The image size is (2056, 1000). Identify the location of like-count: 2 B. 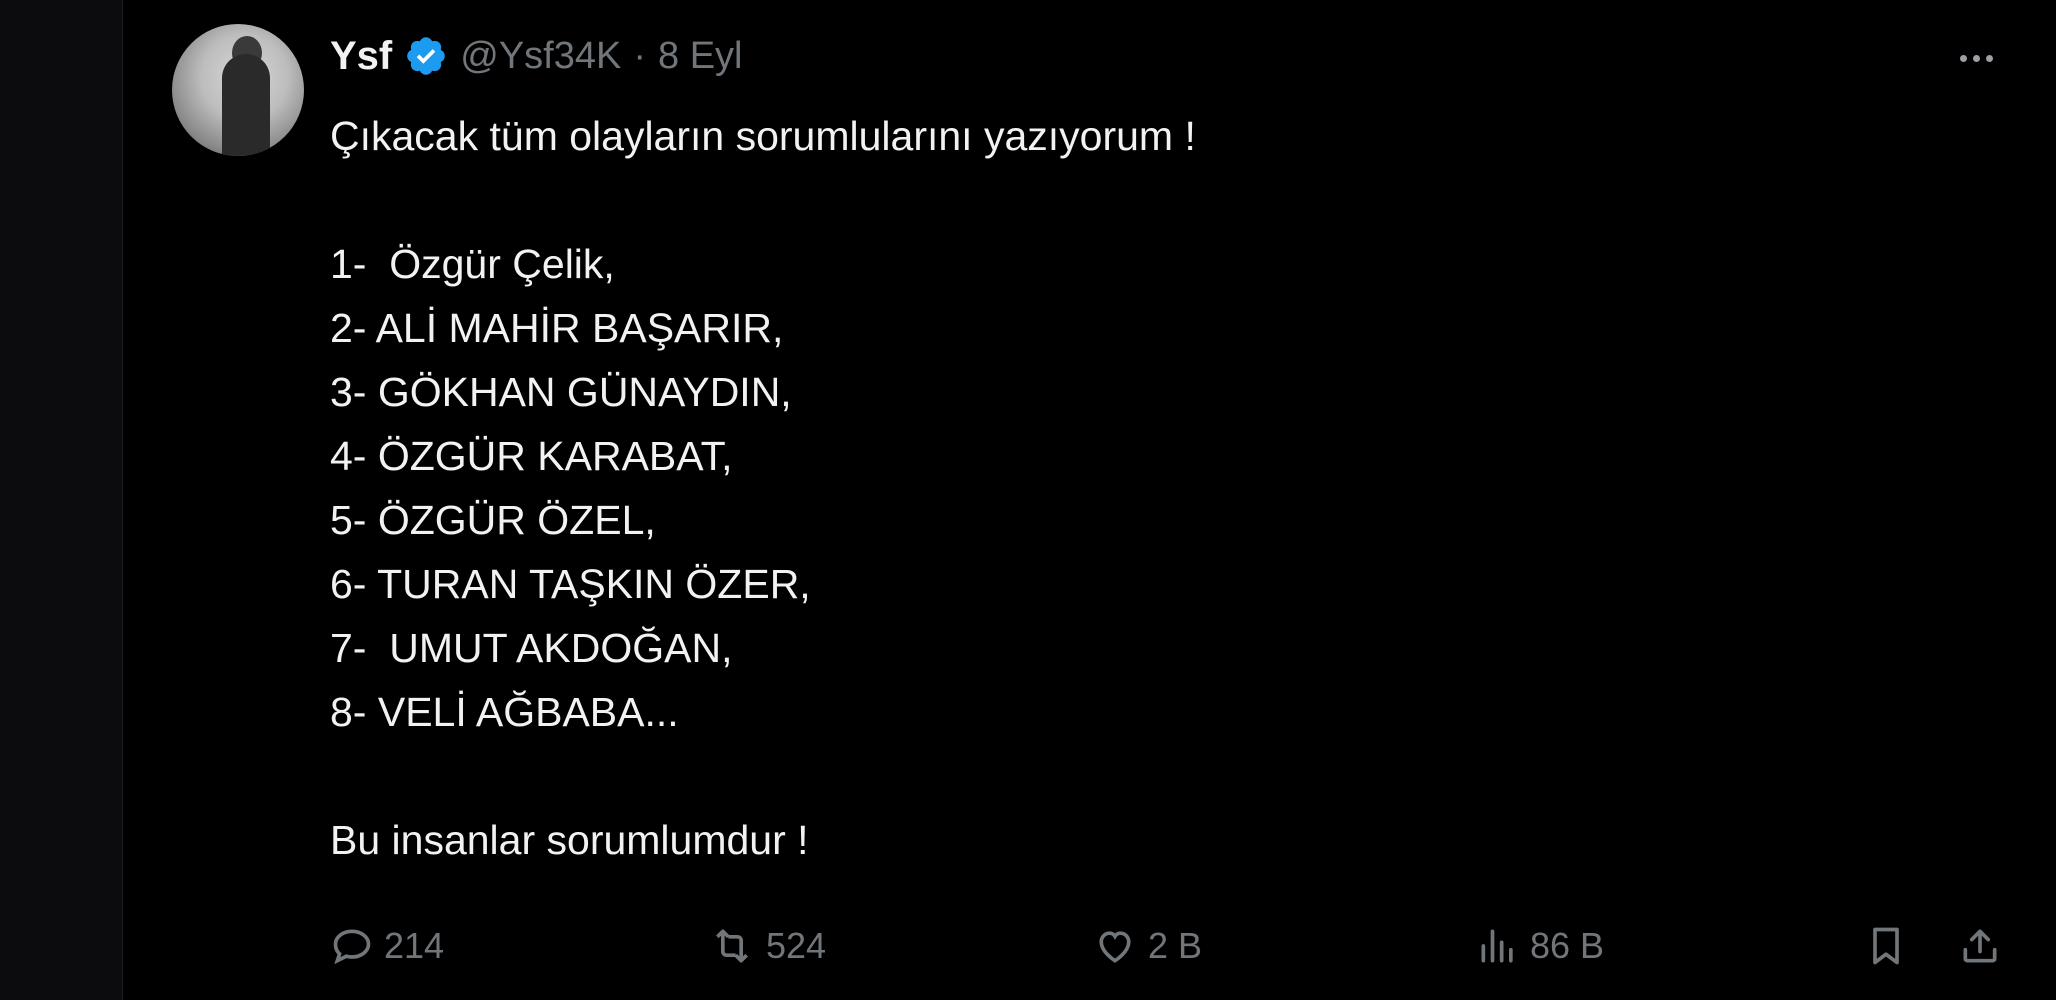
(1175, 945).